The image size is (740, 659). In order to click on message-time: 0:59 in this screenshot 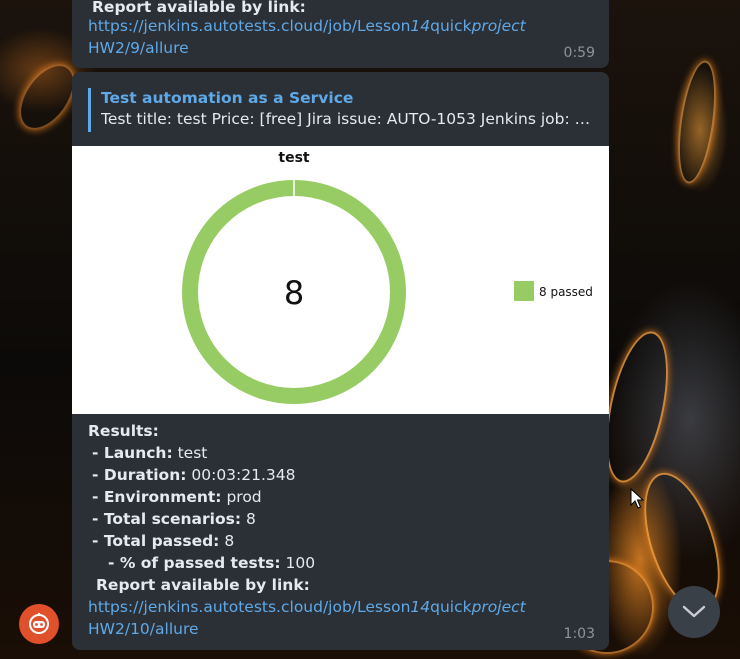, I will do `click(579, 53)`.